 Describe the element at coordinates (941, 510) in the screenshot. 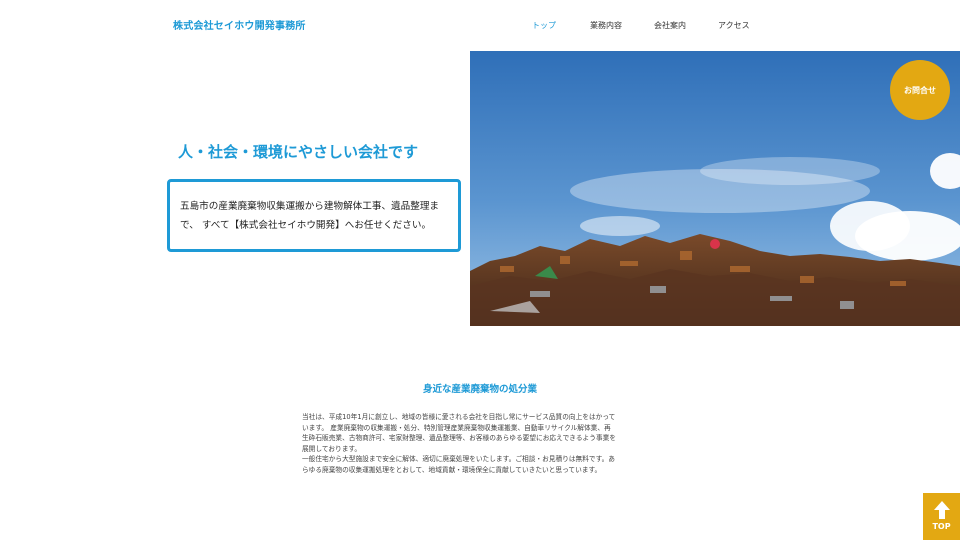

I see `arrow-up-icon` at that location.